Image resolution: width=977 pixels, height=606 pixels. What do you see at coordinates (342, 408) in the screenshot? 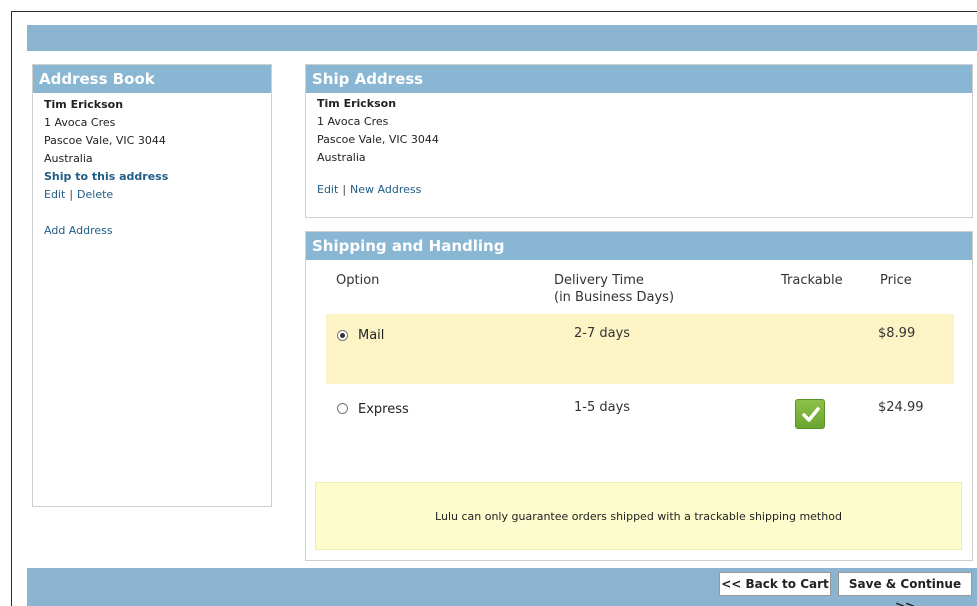
I see `radio-express` at bounding box center [342, 408].